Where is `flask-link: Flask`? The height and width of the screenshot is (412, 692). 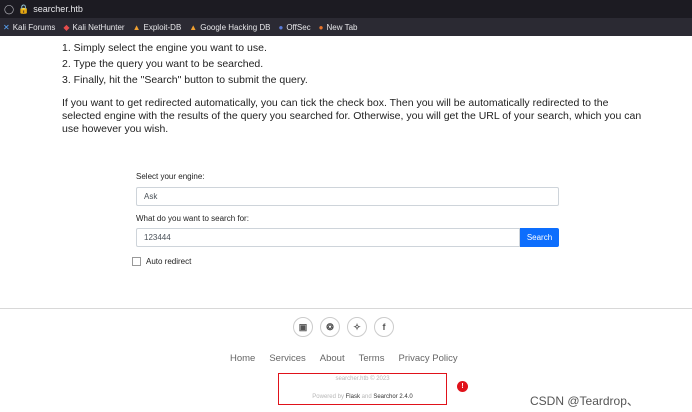 flask-link: Flask is located at coordinates (353, 397).